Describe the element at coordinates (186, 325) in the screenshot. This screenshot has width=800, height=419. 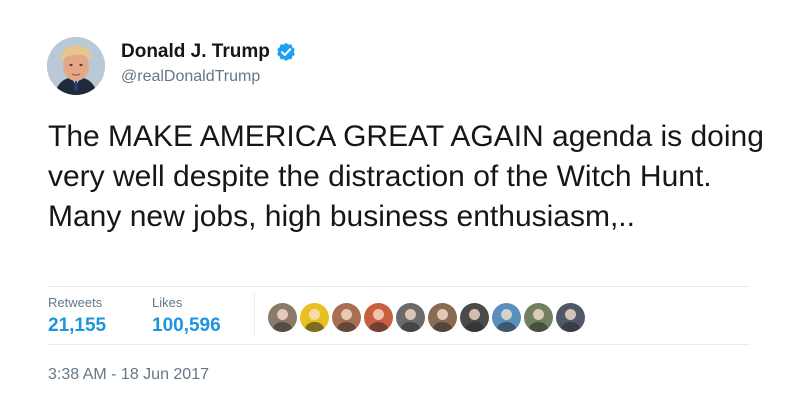
I see `likes-count: 100,596` at that location.